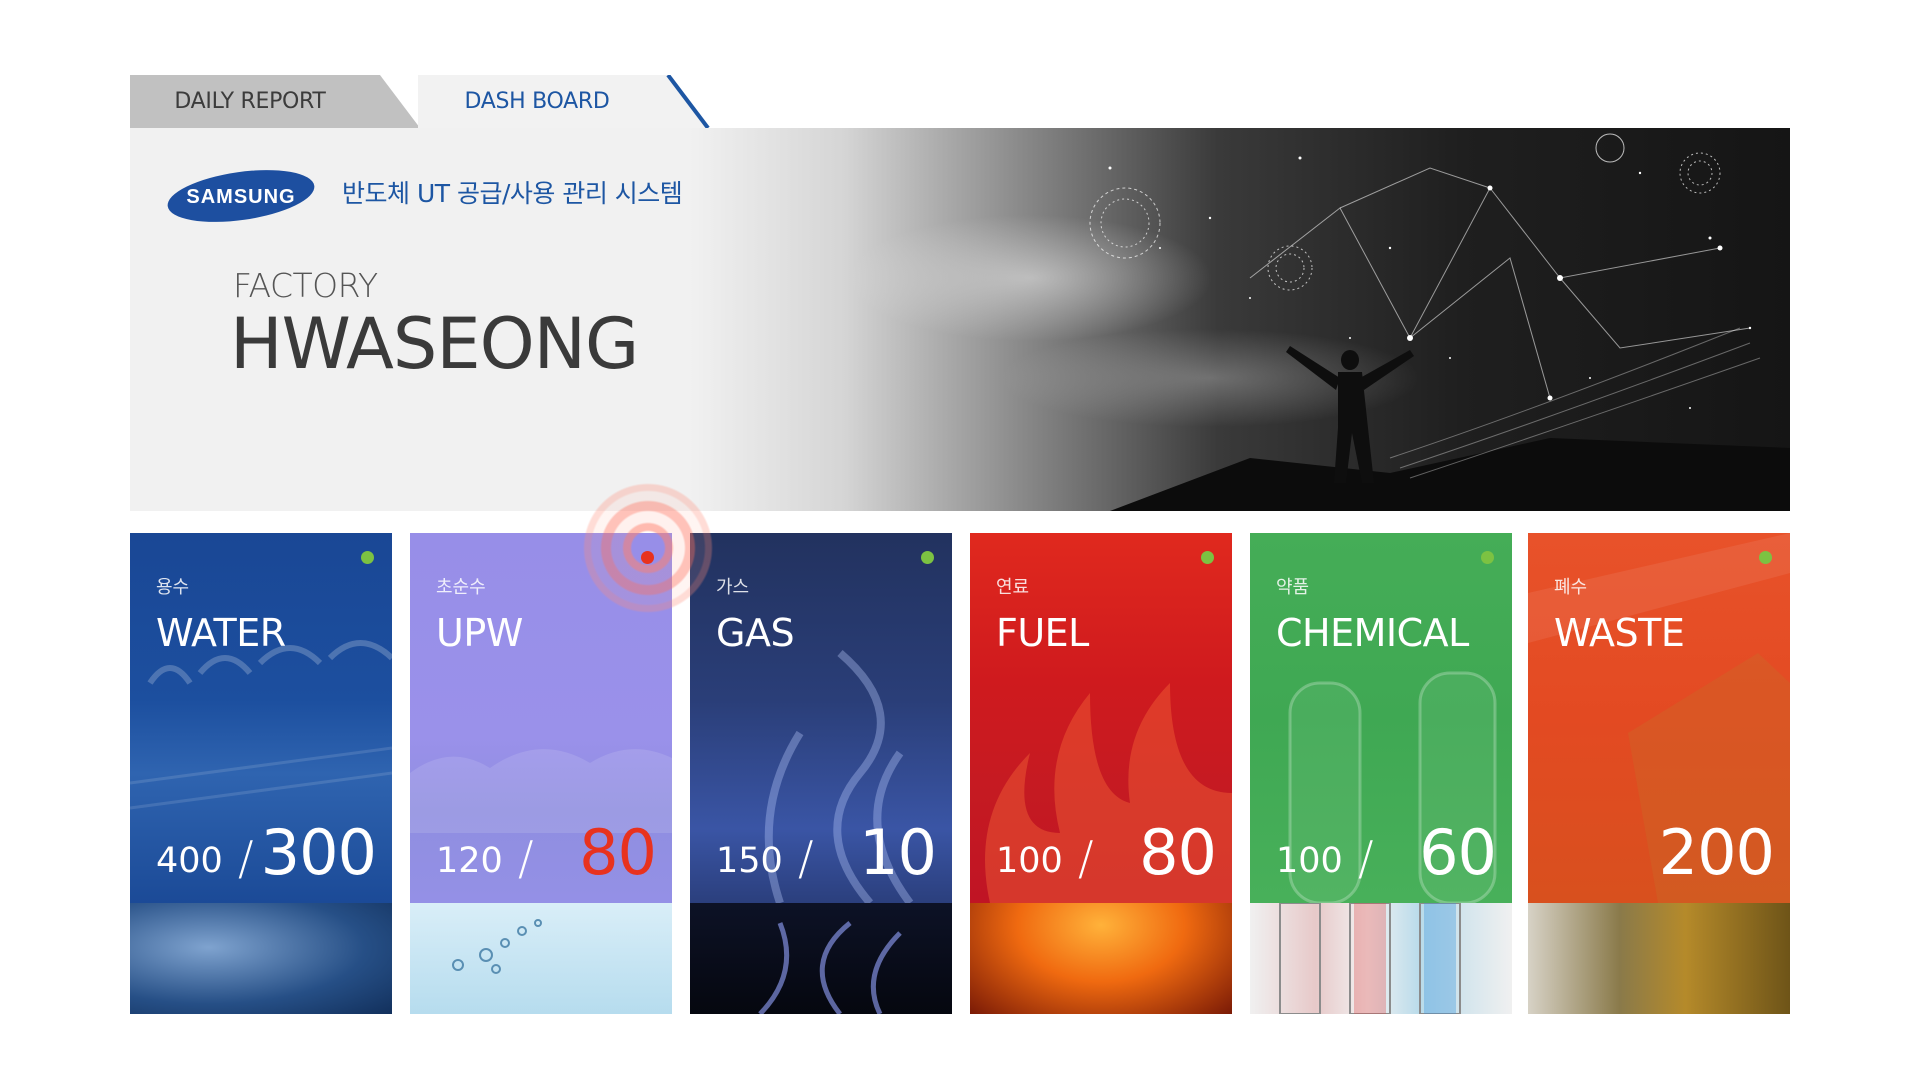 The image size is (1920, 1080). Describe the element at coordinates (305, 285) in the screenshot. I see `factory-label: FACTORY` at that location.